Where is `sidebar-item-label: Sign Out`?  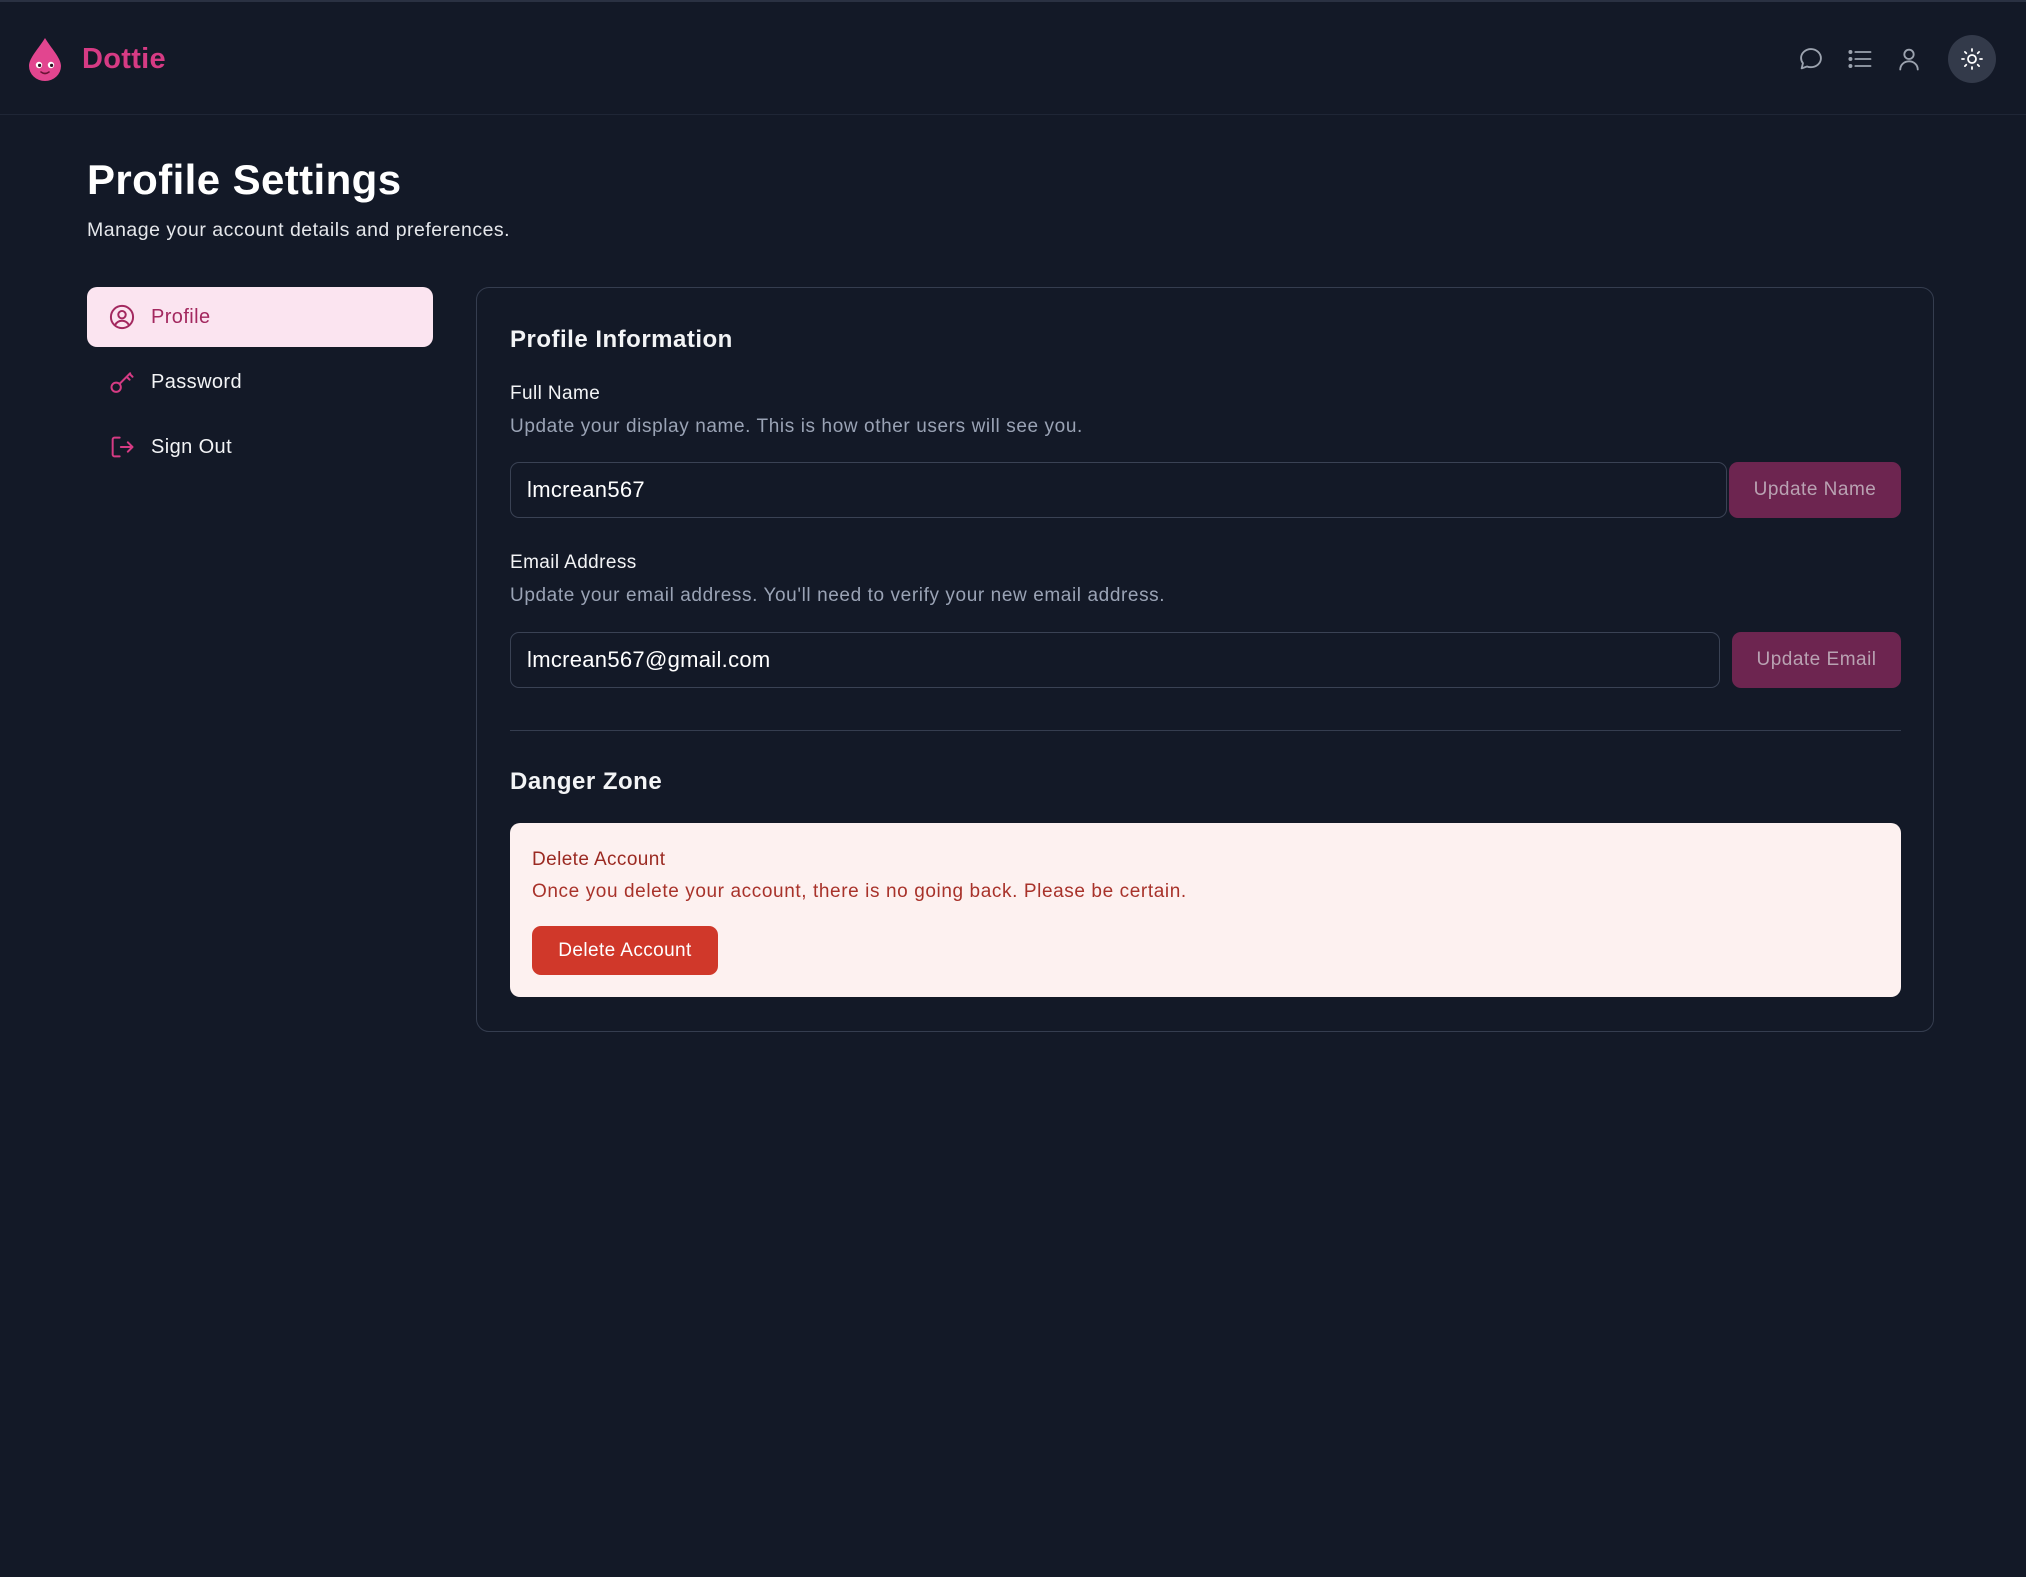
sidebar-item-label: Sign Out is located at coordinates (192, 446).